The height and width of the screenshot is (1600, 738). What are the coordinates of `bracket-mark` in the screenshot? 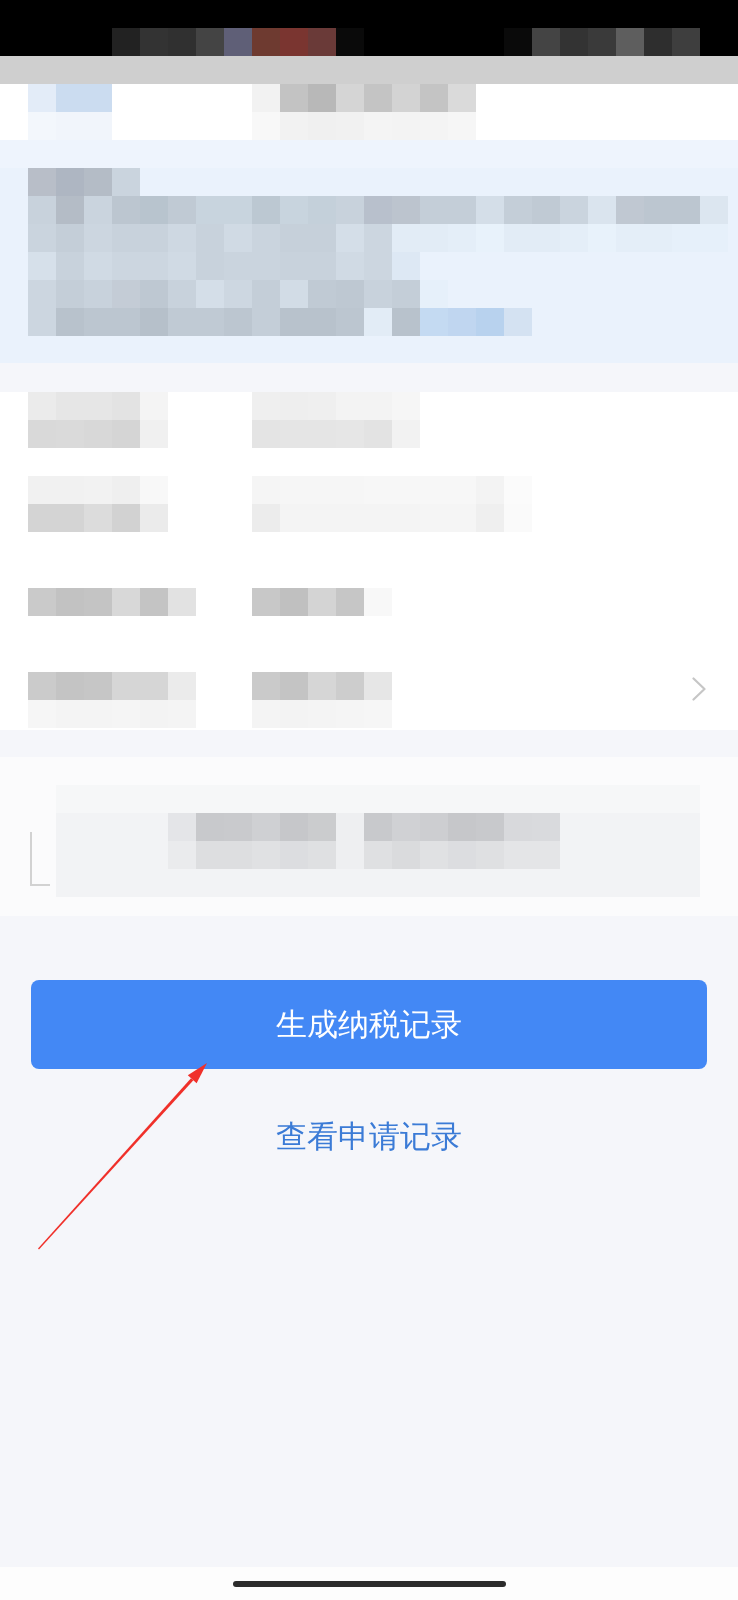 It's located at (40, 859).